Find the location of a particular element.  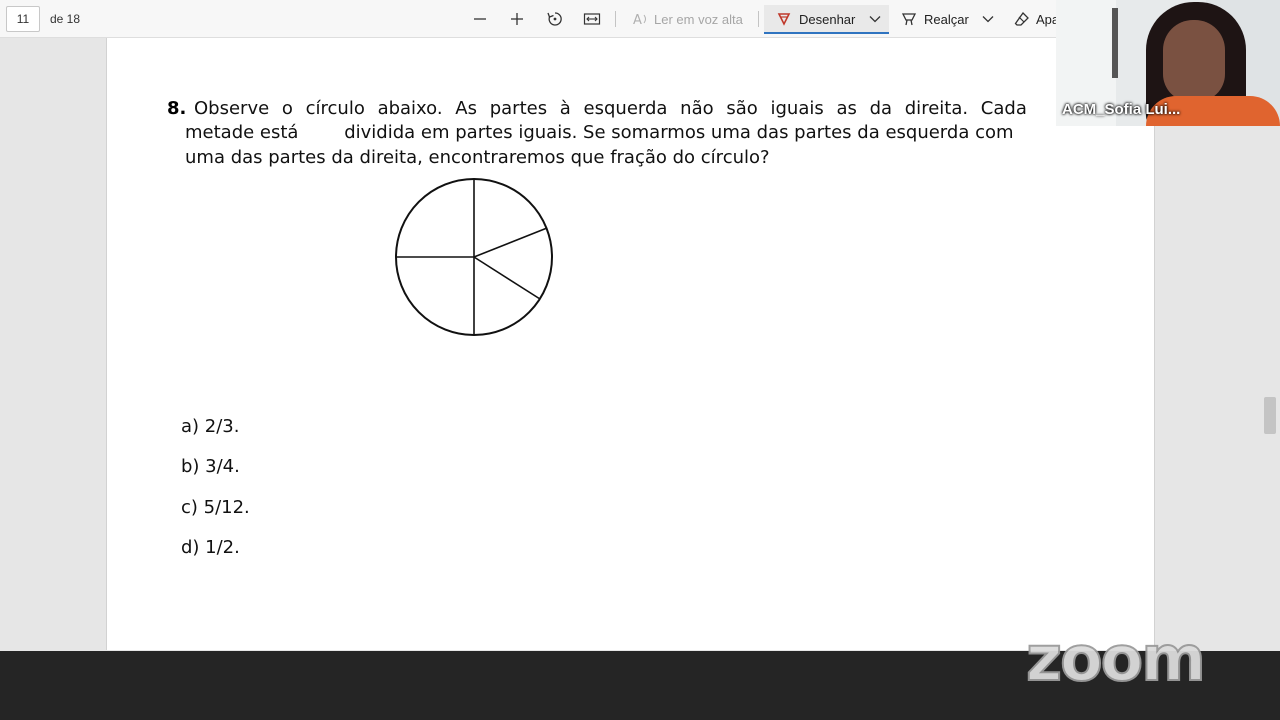

eraser-icon is located at coordinates (1021, 18).